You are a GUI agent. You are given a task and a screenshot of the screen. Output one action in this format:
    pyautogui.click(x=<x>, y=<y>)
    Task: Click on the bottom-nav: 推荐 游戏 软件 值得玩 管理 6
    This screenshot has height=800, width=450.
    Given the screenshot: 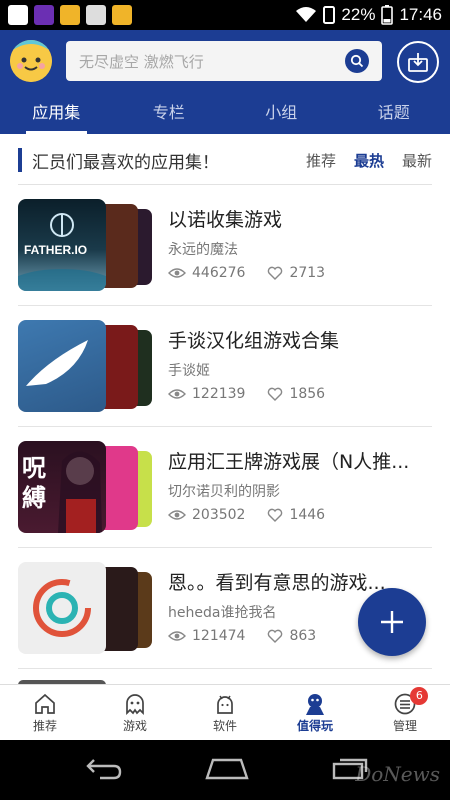 What is the action you would take?
    pyautogui.click(x=225, y=712)
    